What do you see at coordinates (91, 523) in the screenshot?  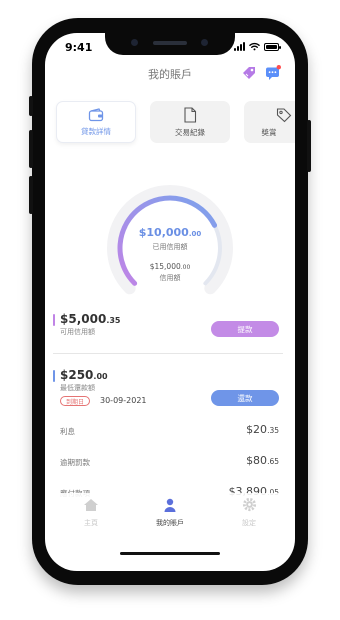 I see `nav-label: 主頁` at bounding box center [91, 523].